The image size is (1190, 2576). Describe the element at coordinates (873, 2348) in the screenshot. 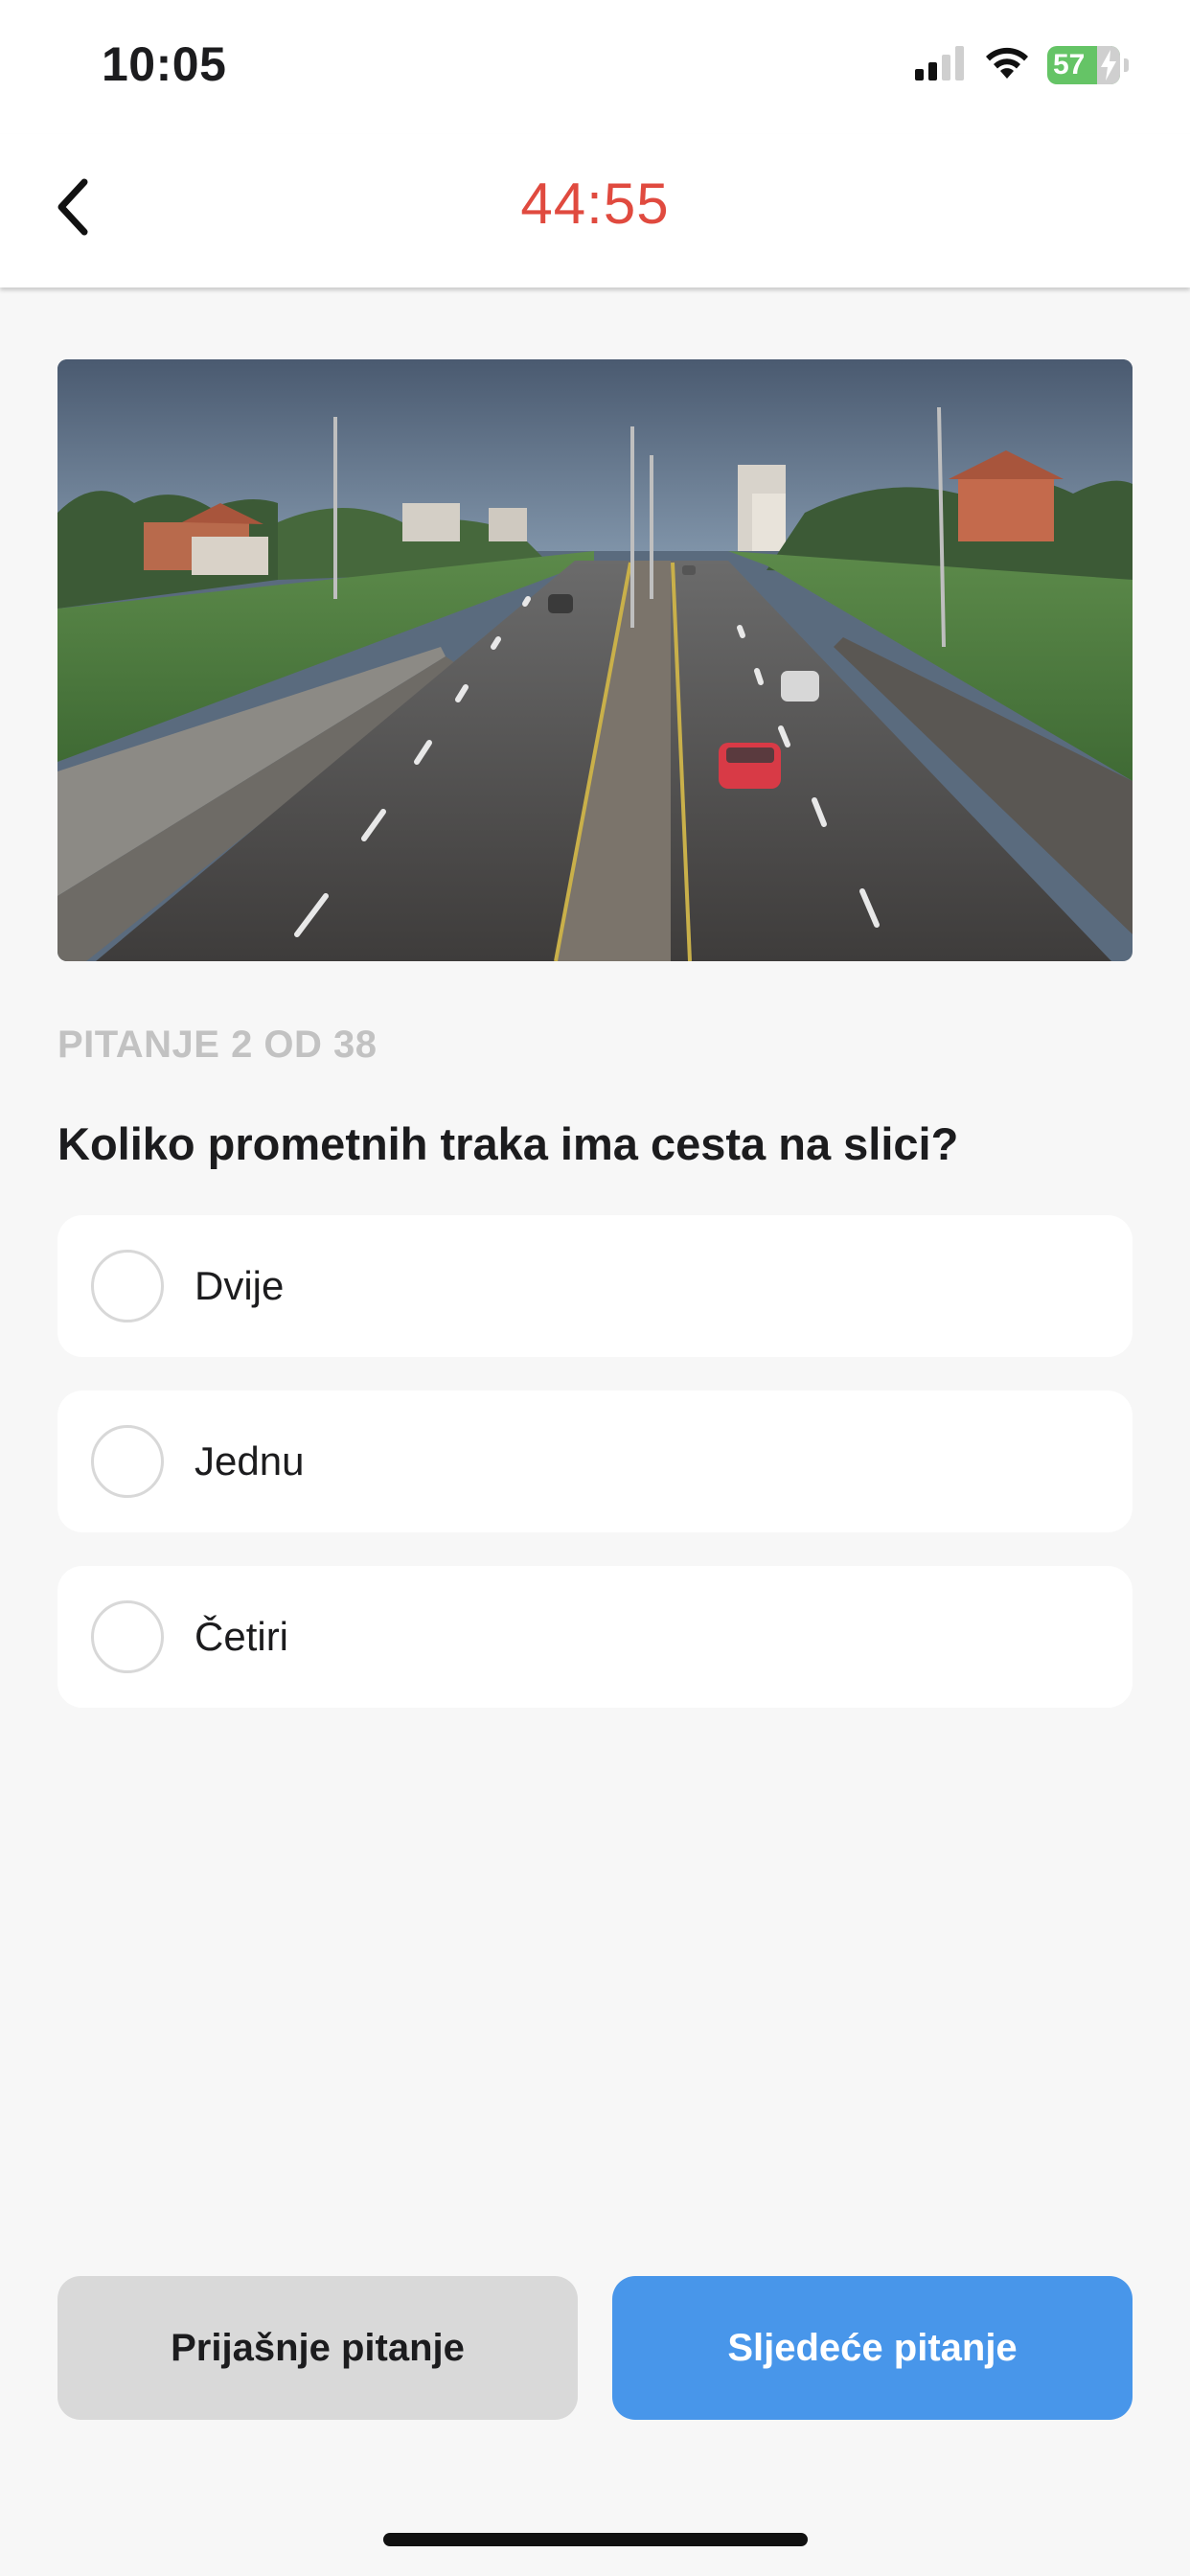

I see `next-question-button: Sljedeće pitanje` at that location.